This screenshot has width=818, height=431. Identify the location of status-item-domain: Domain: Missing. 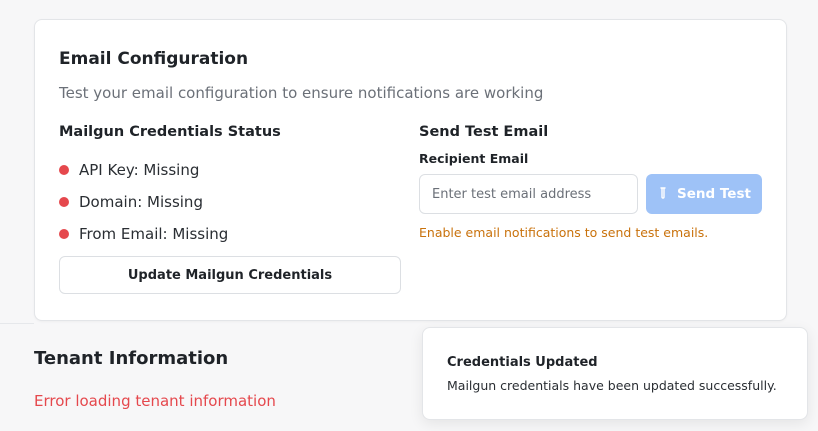
(143, 202).